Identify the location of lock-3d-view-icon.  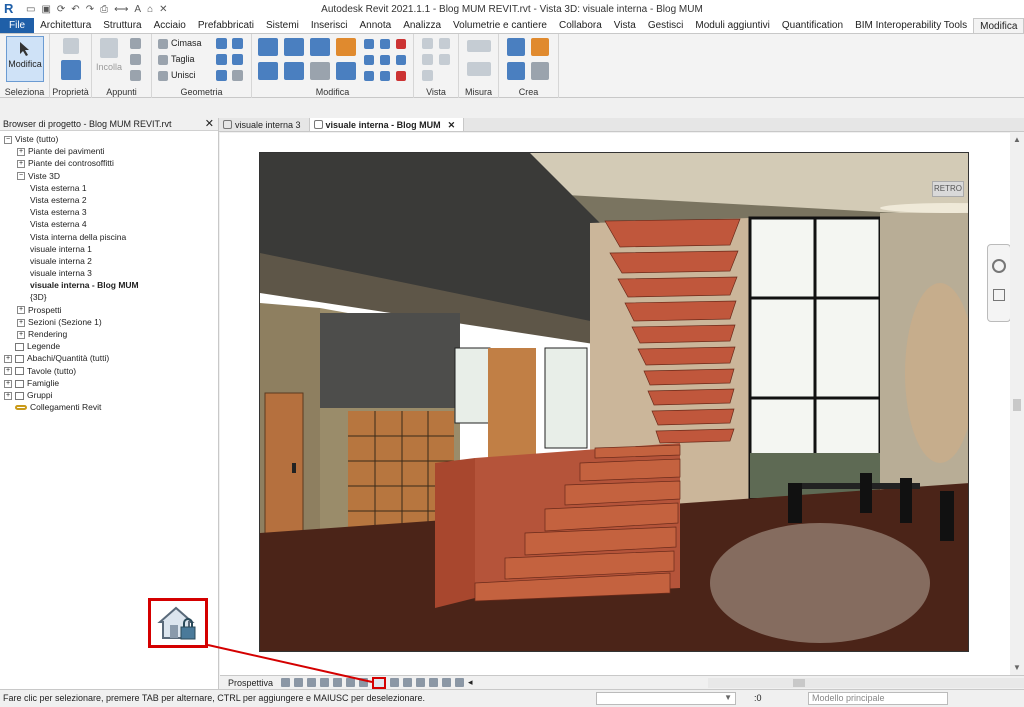
(379, 682).